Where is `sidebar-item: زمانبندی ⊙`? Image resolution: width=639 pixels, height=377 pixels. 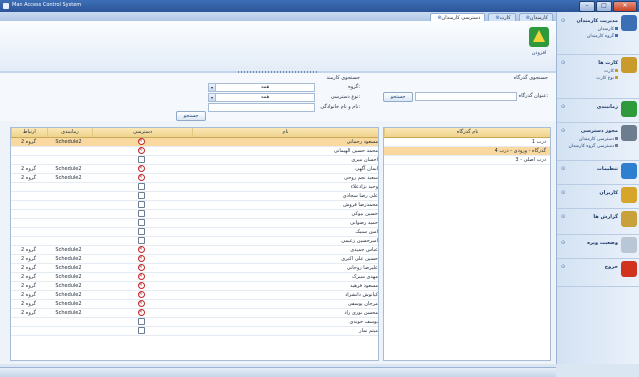 sidebar-item: زمانبندی ⊙ is located at coordinates (598, 110).